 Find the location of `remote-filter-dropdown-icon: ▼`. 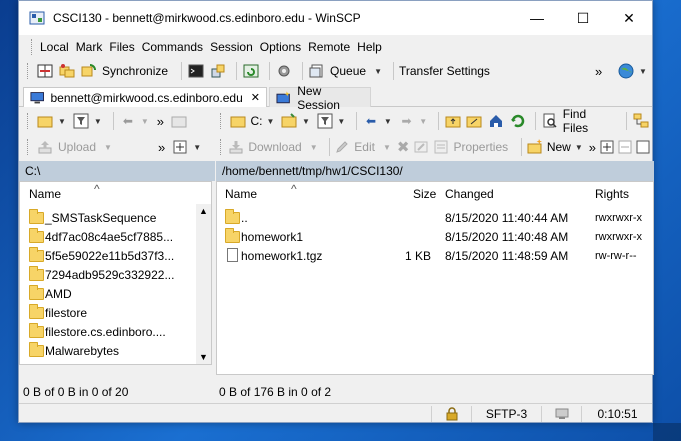

remote-filter-dropdown-icon: ▼ is located at coordinates (341, 121).